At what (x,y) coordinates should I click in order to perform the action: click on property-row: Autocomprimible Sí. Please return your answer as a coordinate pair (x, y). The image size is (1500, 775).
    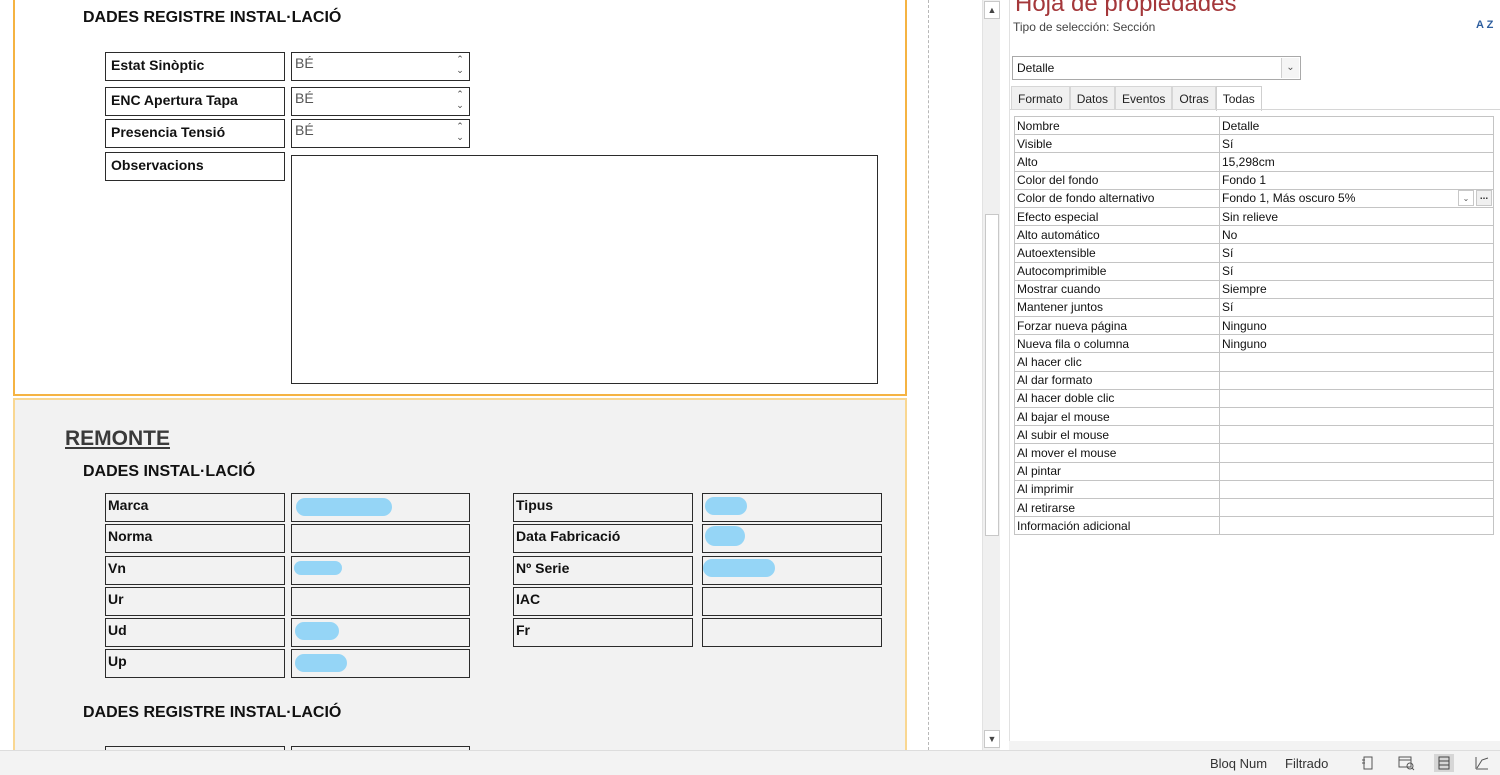
    Looking at the image, I should click on (1254, 271).